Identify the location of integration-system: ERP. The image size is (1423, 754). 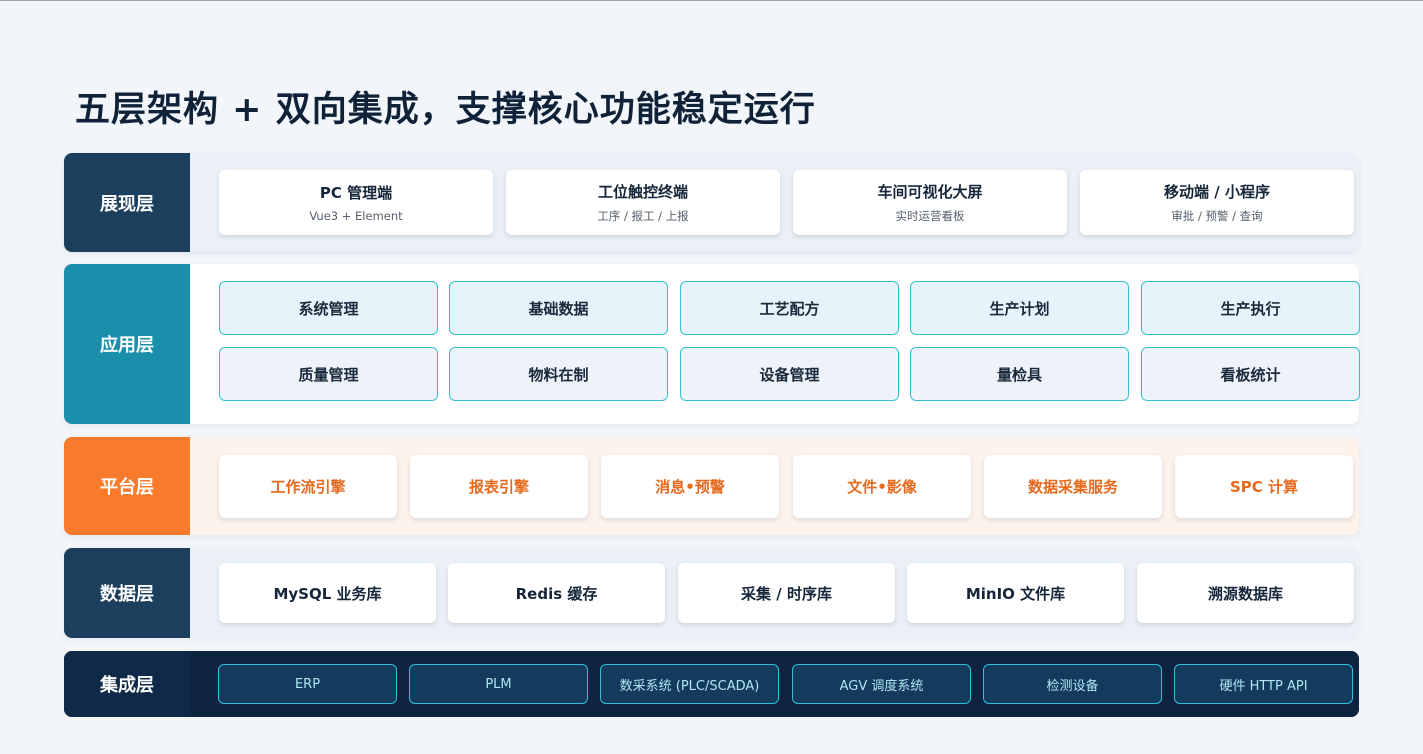
(307, 684).